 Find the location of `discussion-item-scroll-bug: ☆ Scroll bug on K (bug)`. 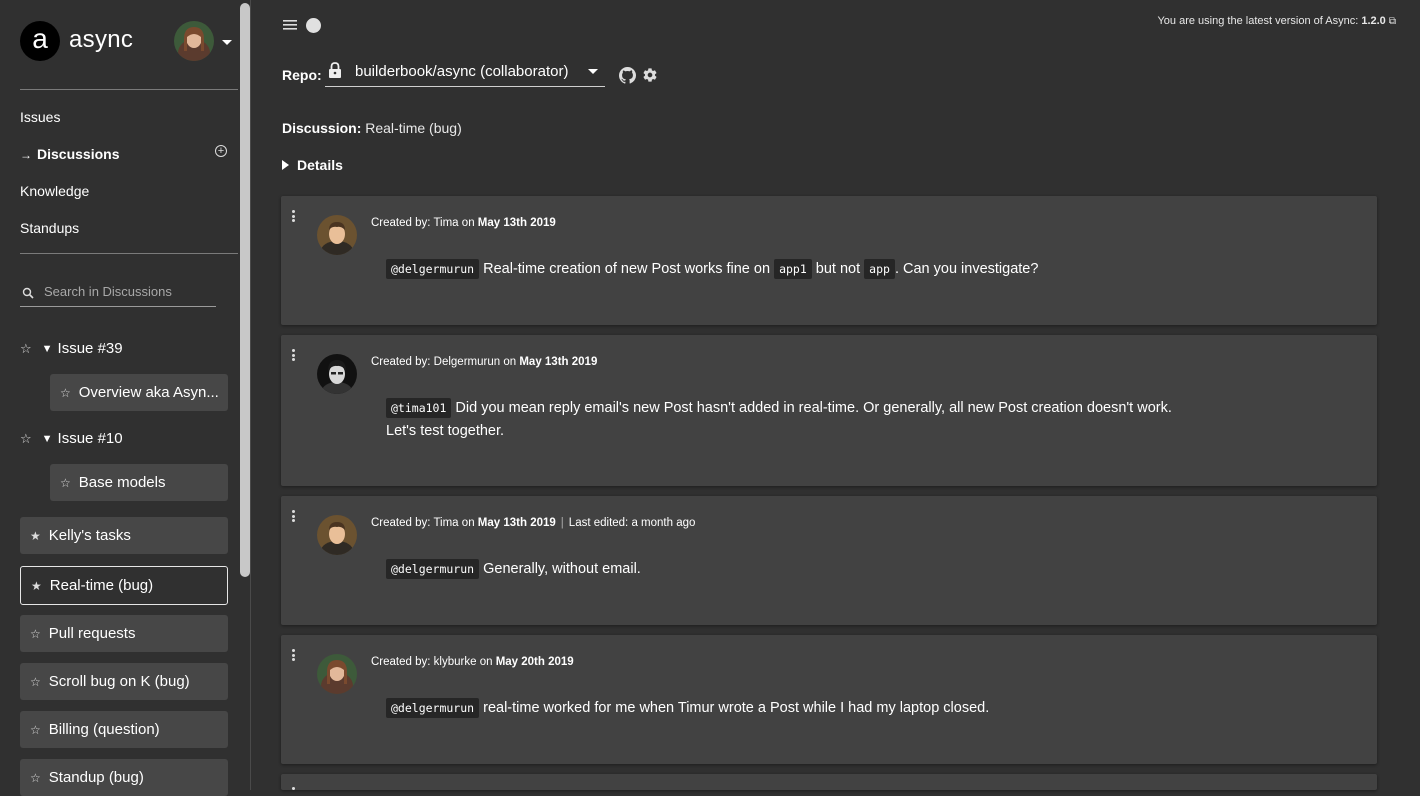

discussion-item-scroll-bug: ☆ Scroll bug on K (bug) is located at coordinates (124, 681).